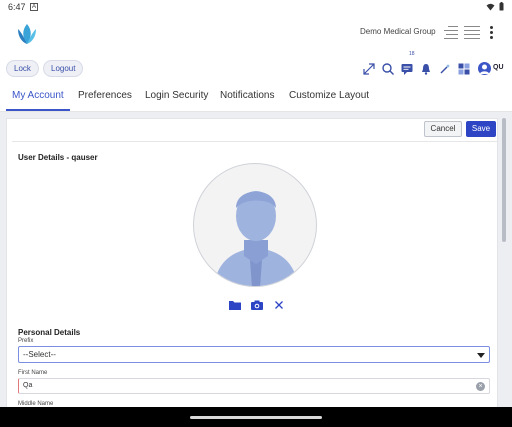 This screenshot has height=427, width=512. I want to click on user-silhouette-icon, so click(484, 69).